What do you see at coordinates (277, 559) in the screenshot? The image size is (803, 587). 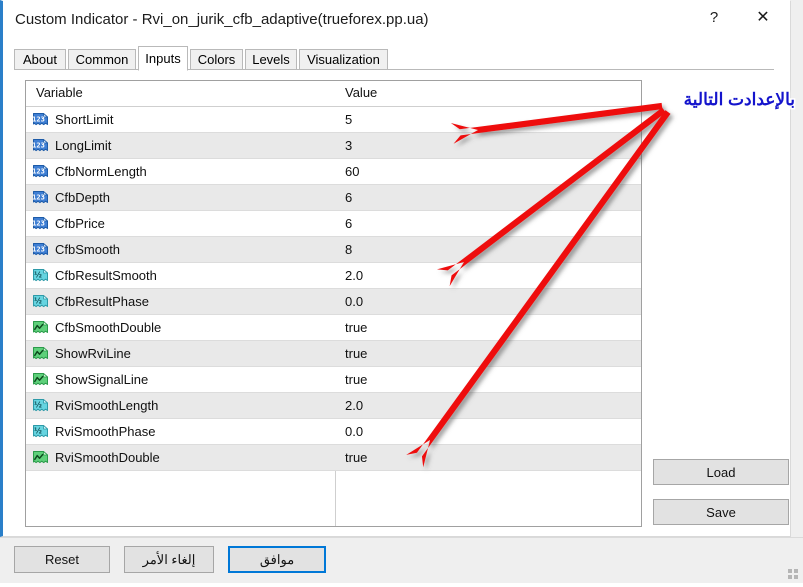 I see `ok-button: موافق` at bounding box center [277, 559].